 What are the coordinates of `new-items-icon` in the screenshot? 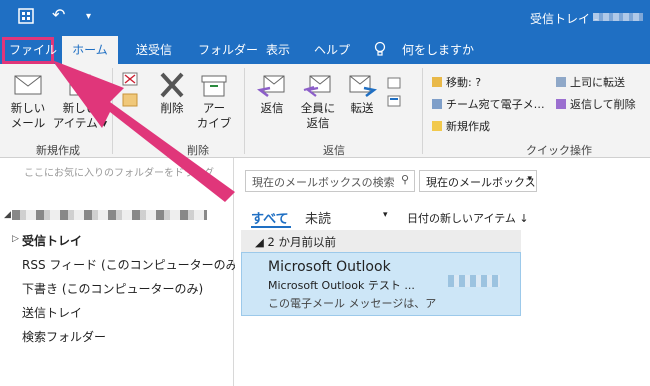 It's located at (80, 85).